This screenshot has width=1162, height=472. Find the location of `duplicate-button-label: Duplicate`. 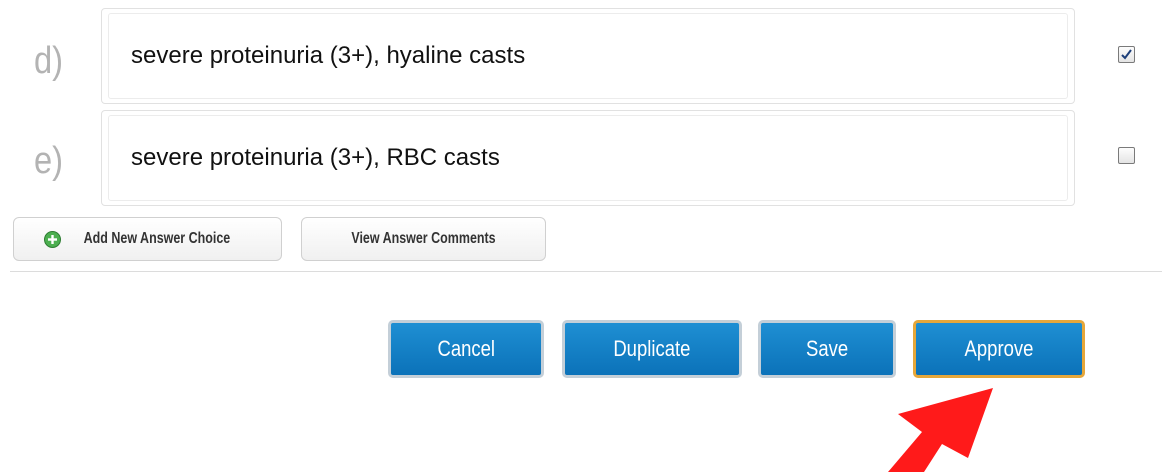

duplicate-button-label: Duplicate is located at coordinates (652, 348).